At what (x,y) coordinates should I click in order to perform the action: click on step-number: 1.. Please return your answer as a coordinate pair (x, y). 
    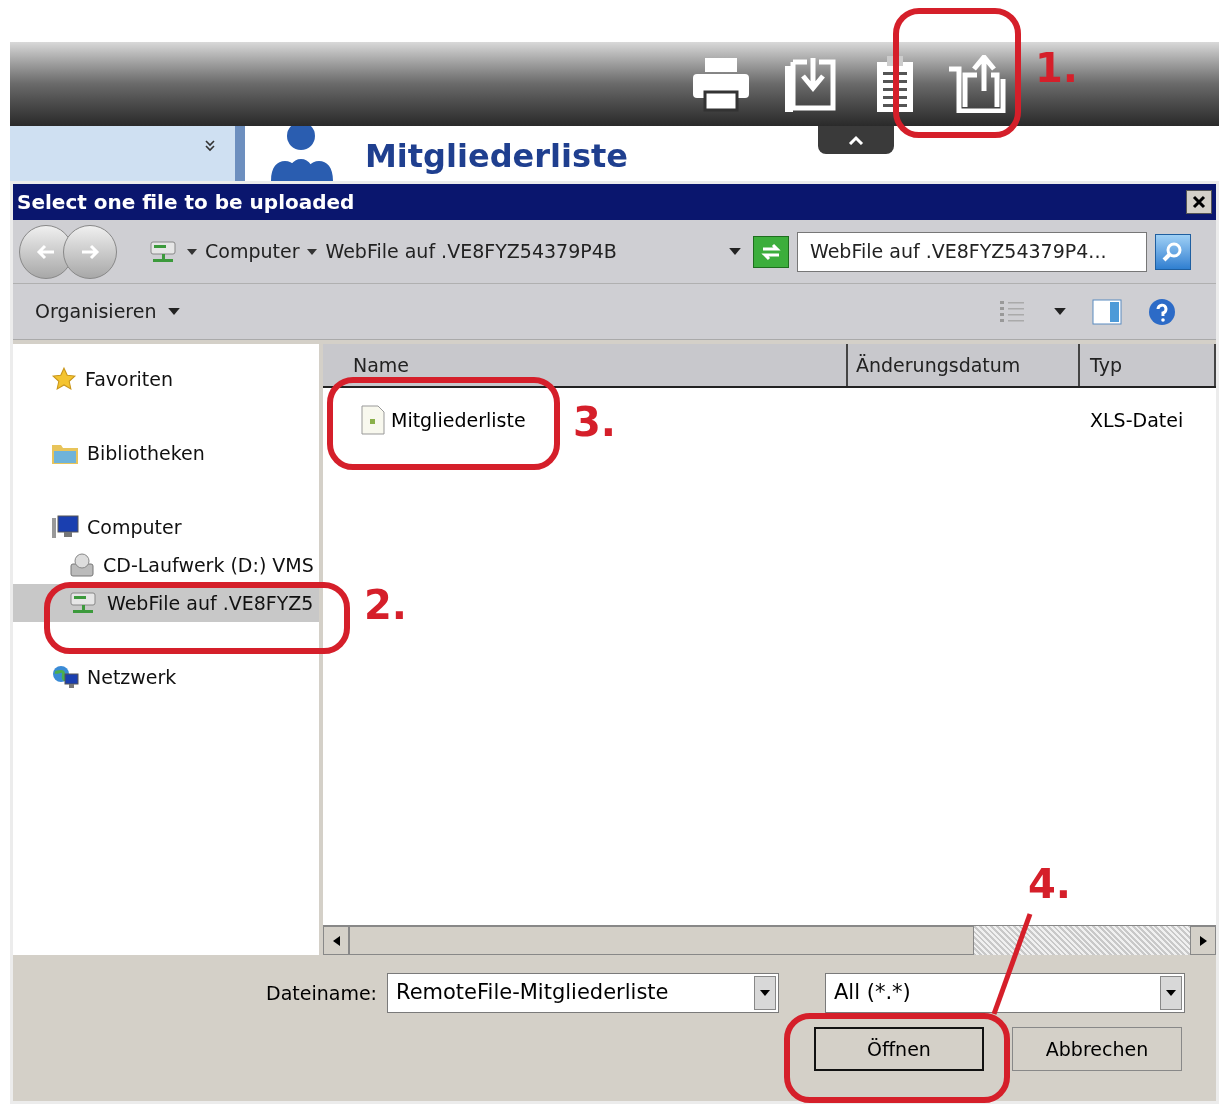
    Looking at the image, I should click on (1057, 68).